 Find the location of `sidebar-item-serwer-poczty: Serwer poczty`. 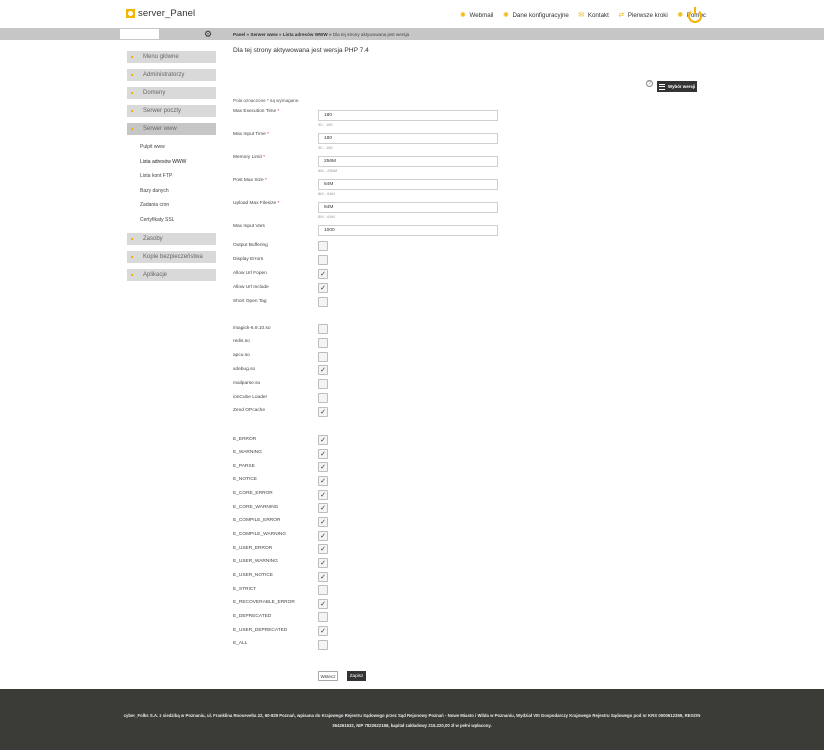

sidebar-item-serwer-poczty: Serwer poczty is located at coordinates (171, 111).